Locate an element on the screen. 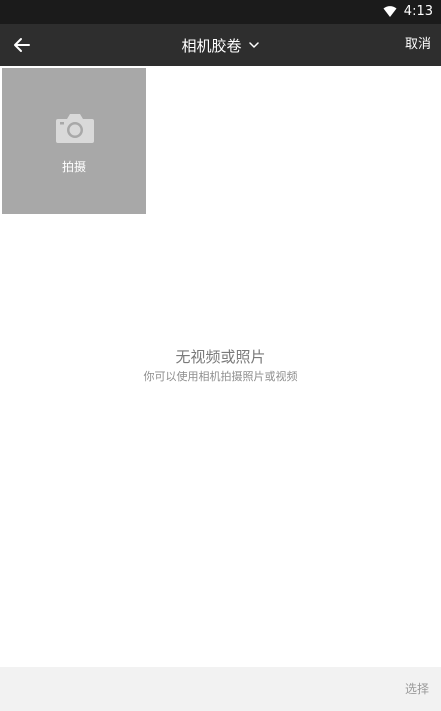 This screenshot has width=441, height=711. capture-tile: 拍摄 is located at coordinates (74, 141).